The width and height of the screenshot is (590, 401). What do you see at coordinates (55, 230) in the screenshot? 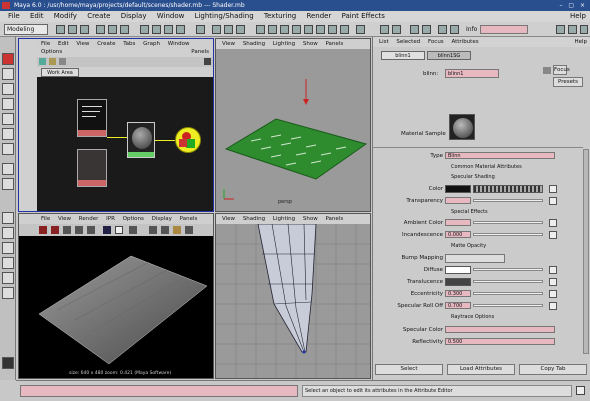
I see `ipr-render-icon` at bounding box center [55, 230].